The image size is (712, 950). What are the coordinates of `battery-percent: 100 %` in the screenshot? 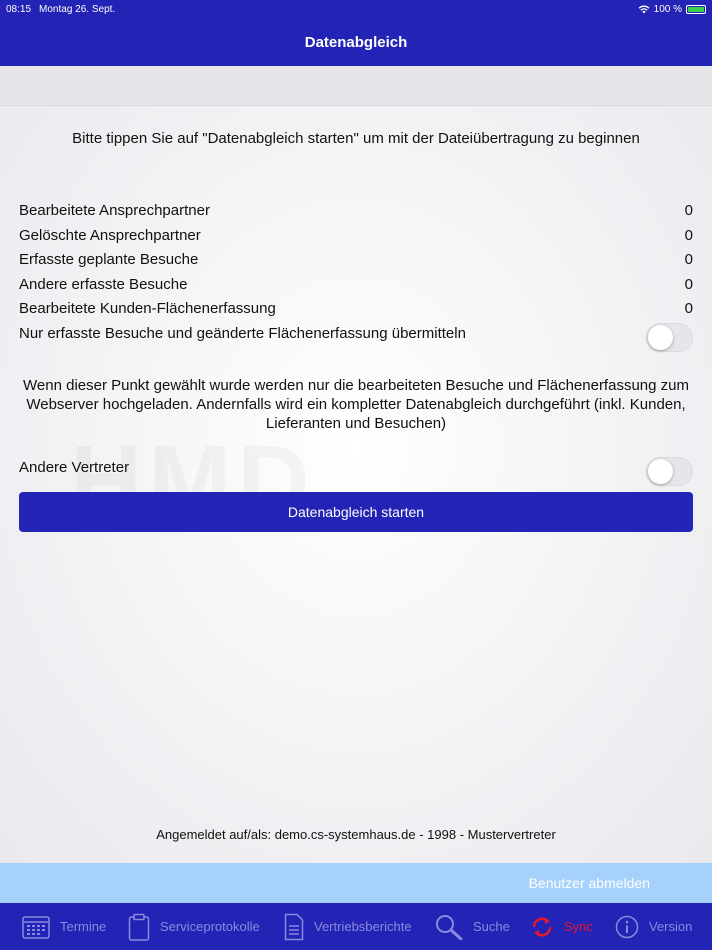 It's located at (667, 9).